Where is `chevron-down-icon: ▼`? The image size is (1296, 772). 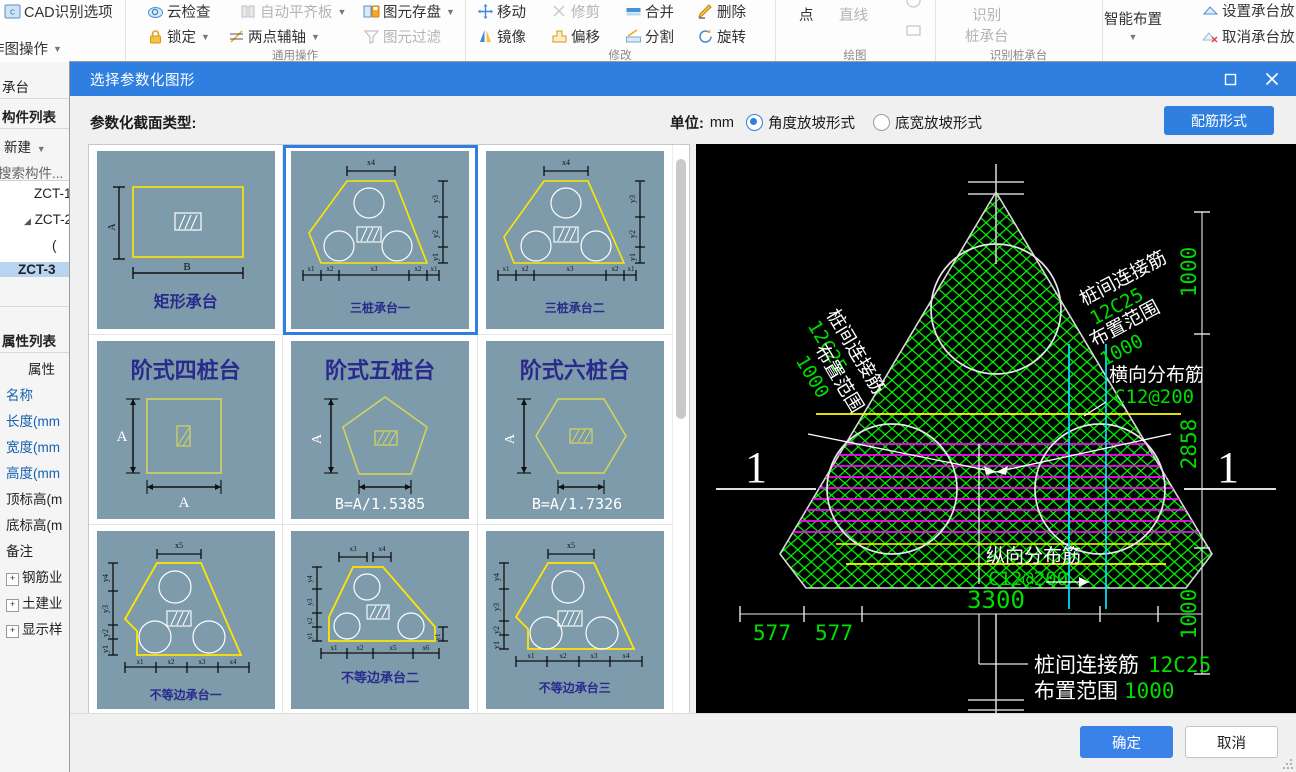 chevron-down-icon: ▼ is located at coordinates (205, 36).